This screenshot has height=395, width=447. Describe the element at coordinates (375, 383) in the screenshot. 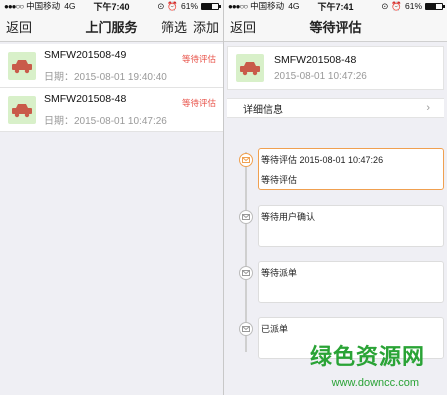

I see `watermark-url: www.downcc.com` at that location.